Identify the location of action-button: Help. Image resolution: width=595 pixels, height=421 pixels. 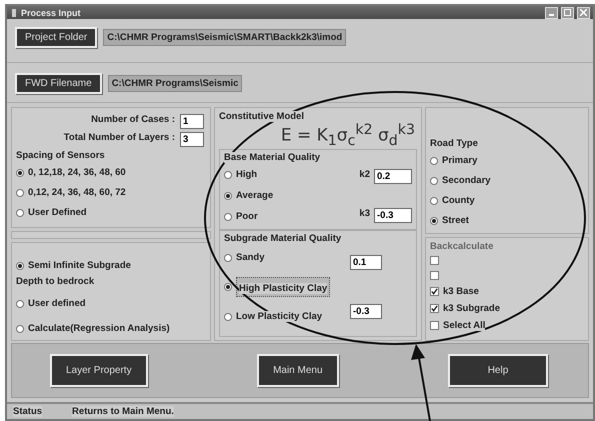
(498, 371).